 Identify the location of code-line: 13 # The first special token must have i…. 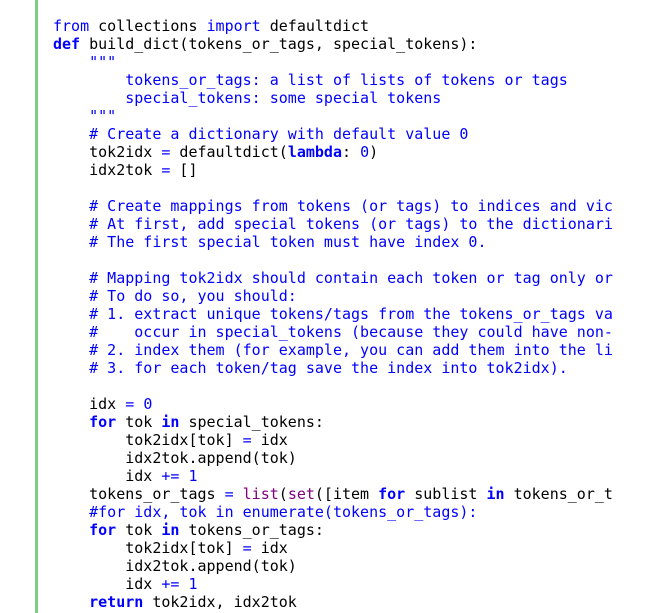
(344, 242).